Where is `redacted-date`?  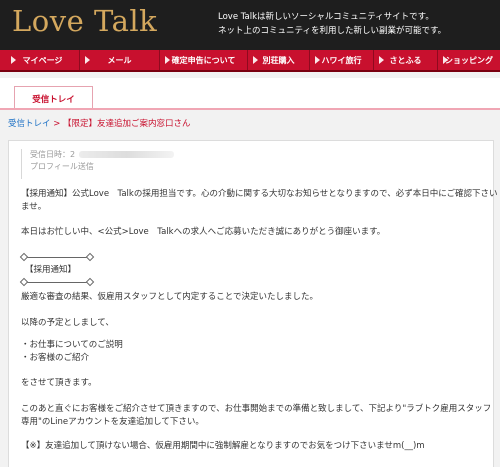
redacted-date is located at coordinates (127, 154).